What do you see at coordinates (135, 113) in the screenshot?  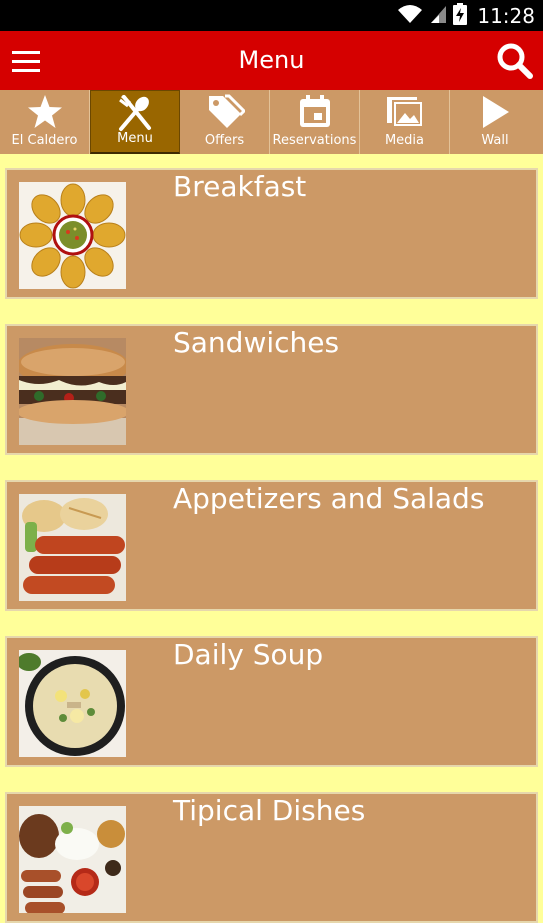 I see `fork-spoon-icon` at bounding box center [135, 113].